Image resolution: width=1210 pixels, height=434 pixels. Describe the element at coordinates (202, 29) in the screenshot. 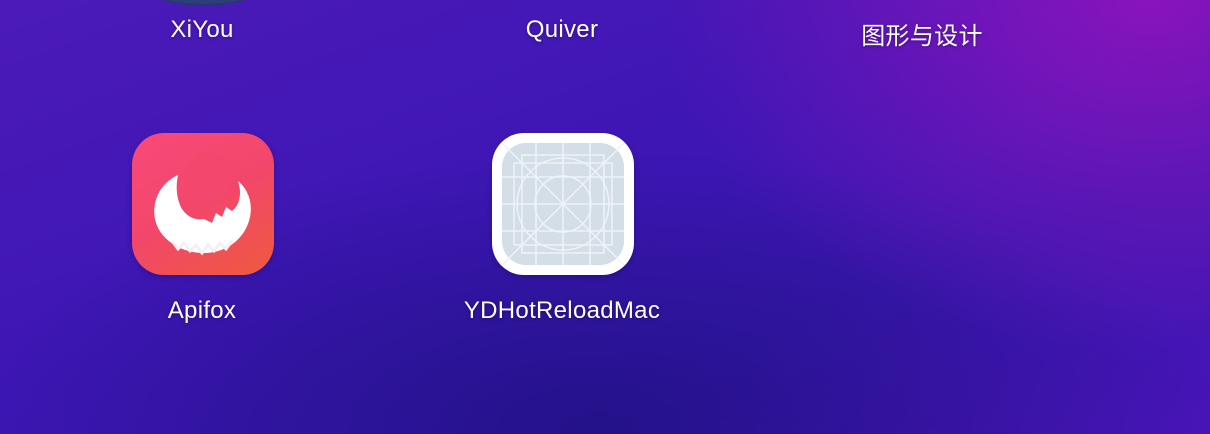

I see `app-label: XiYou` at that location.